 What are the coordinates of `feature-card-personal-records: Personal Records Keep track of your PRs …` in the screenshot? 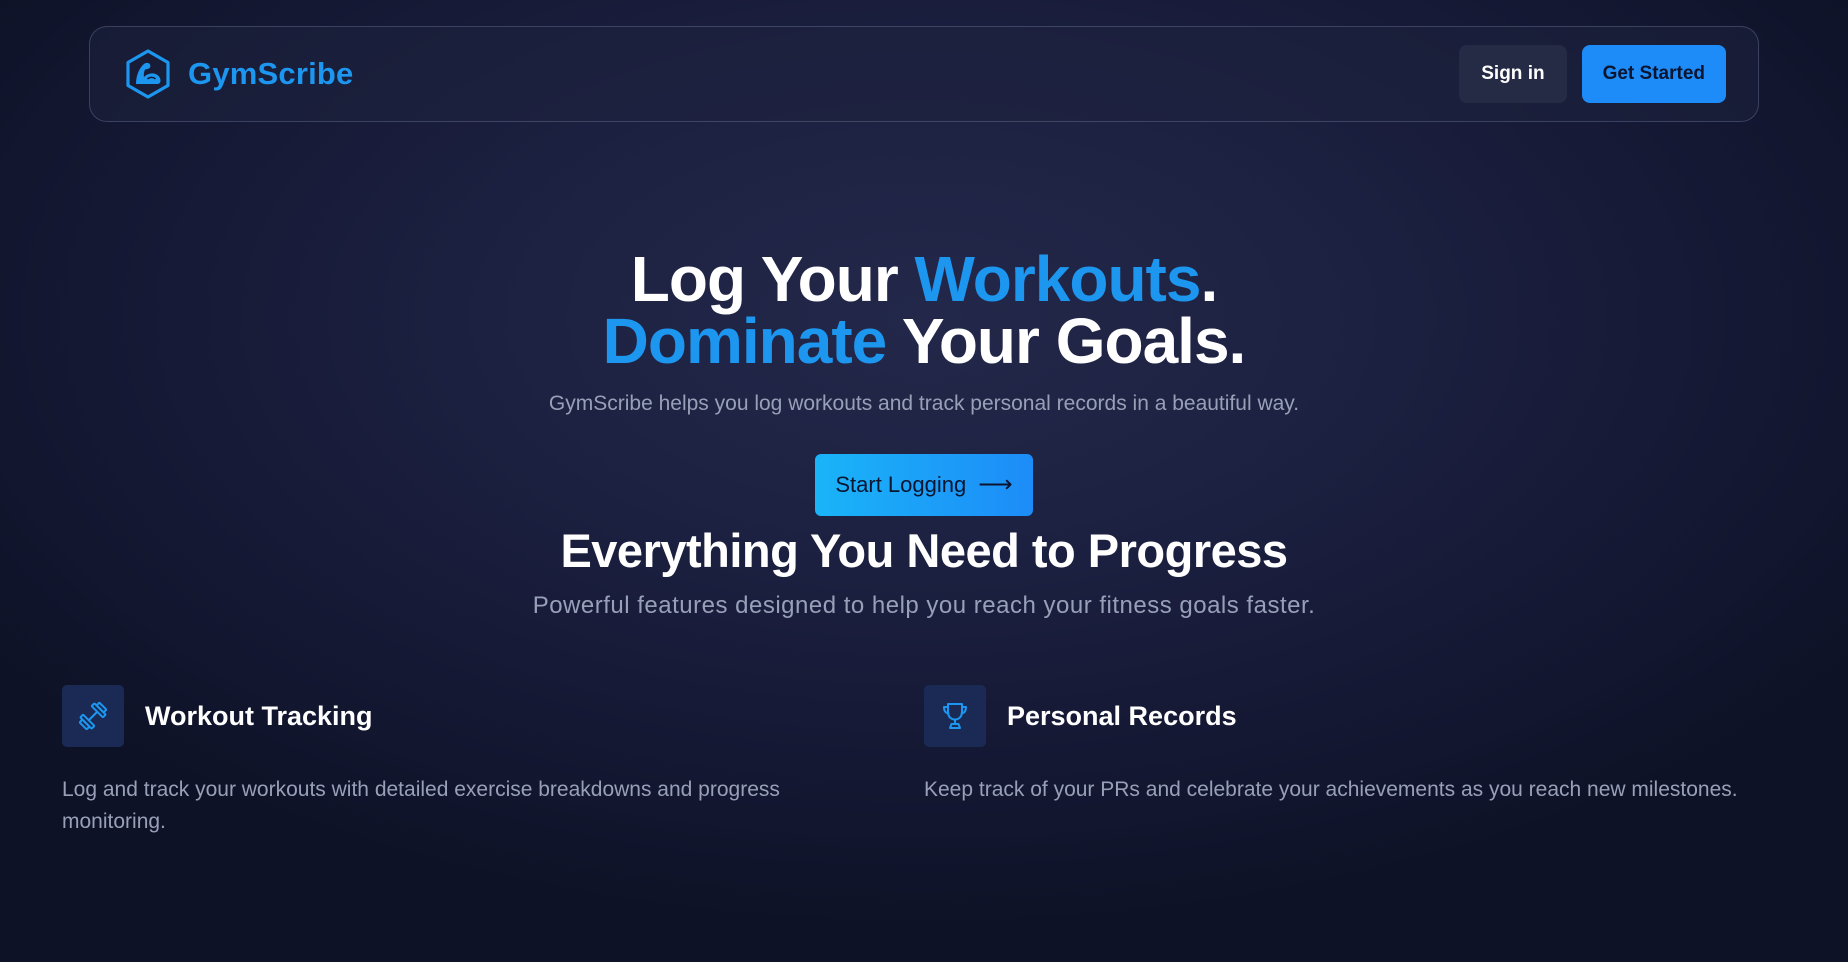 It's located at (1364, 745).